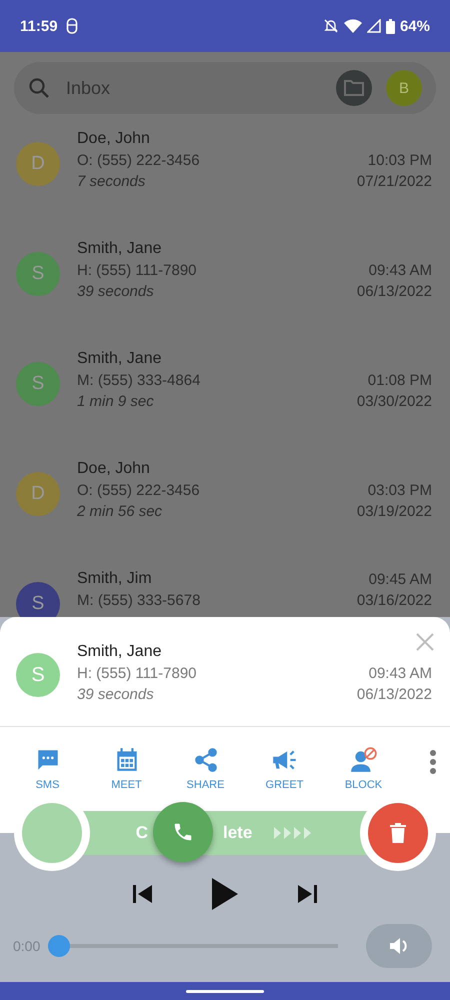 Image resolution: width=450 pixels, height=1000 pixels. I want to click on play-button, so click(225, 894).